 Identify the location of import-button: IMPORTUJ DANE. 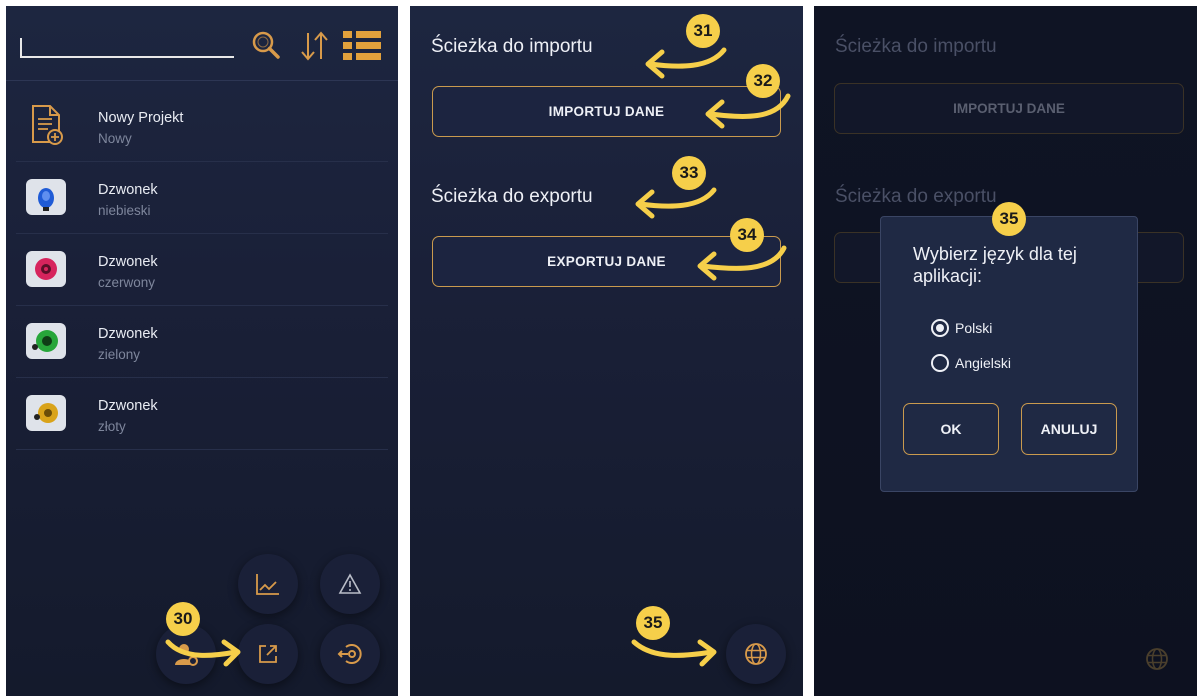
(1009, 108).